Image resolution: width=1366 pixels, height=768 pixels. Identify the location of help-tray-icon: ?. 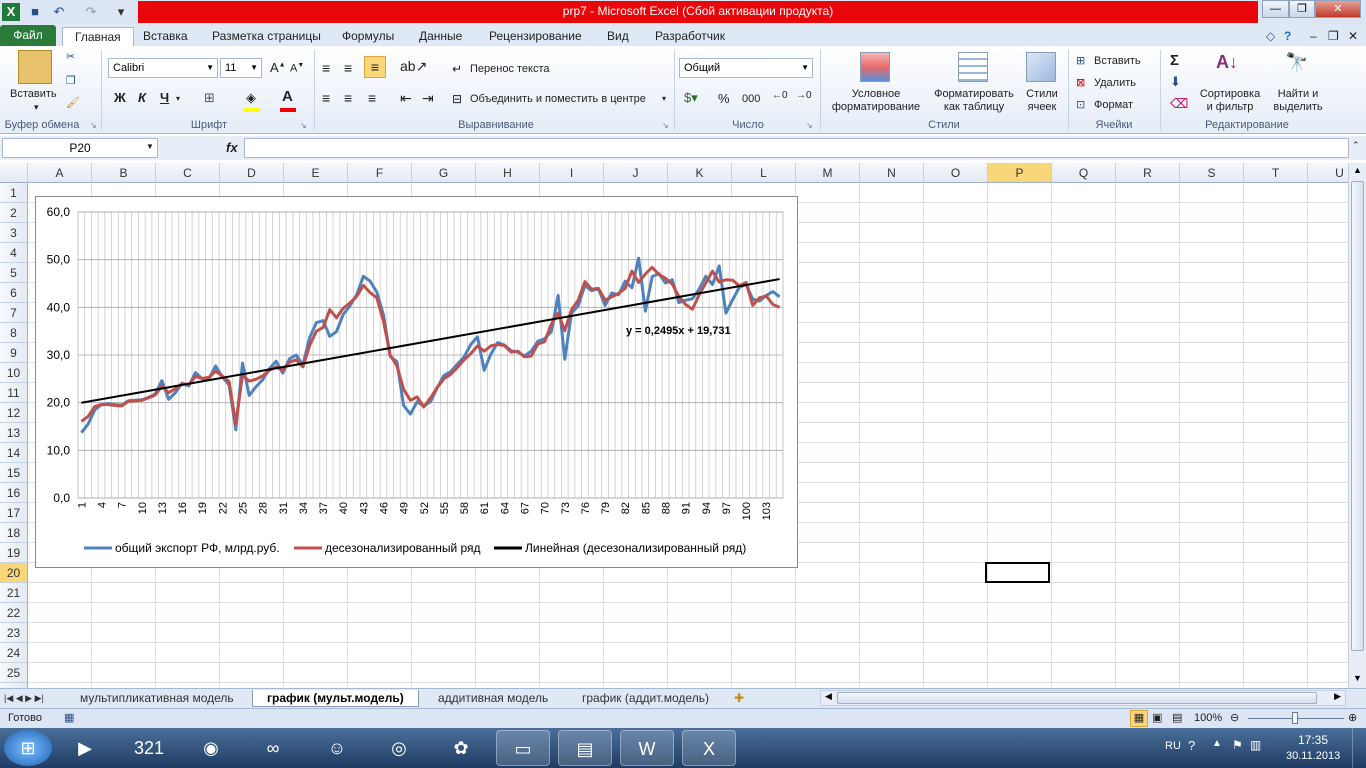
(1191, 745).